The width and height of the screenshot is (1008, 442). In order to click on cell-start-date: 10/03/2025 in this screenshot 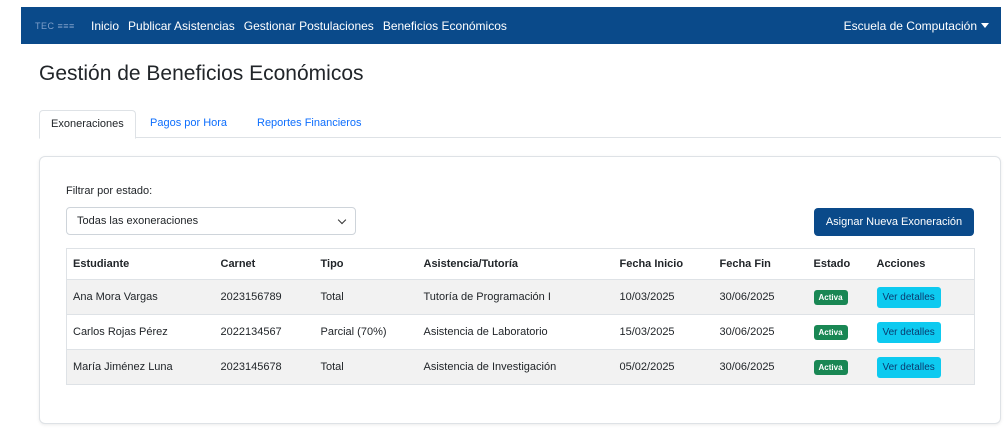, I will do `click(663, 297)`.